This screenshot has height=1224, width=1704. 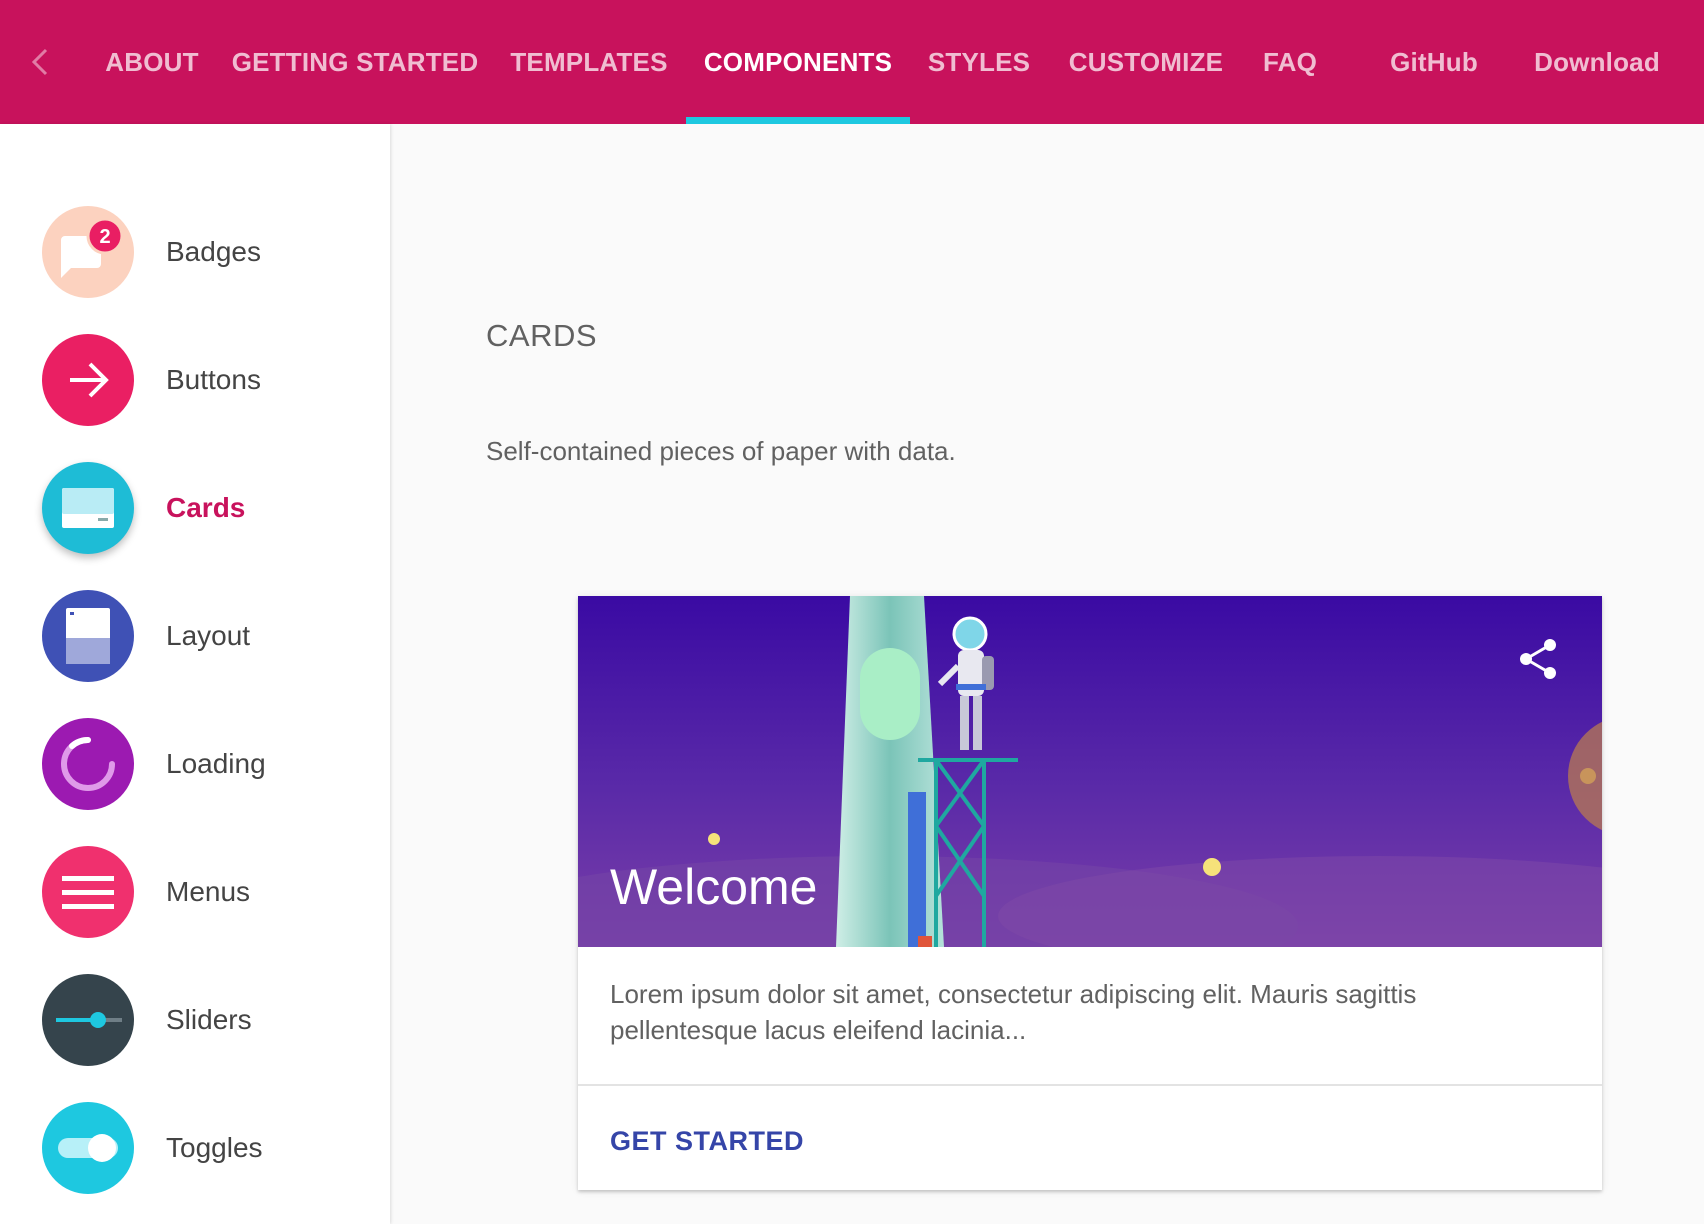 I want to click on sidebar-item-toggles: Toggles, so click(x=195, y=1148).